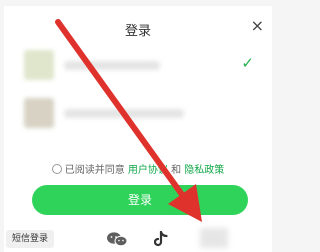 The height and width of the screenshot is (252, 320). What do you see at coordinates (160, 240) in the screenshot?
I see `tiktok-icon` at bounding box center [160, 240].